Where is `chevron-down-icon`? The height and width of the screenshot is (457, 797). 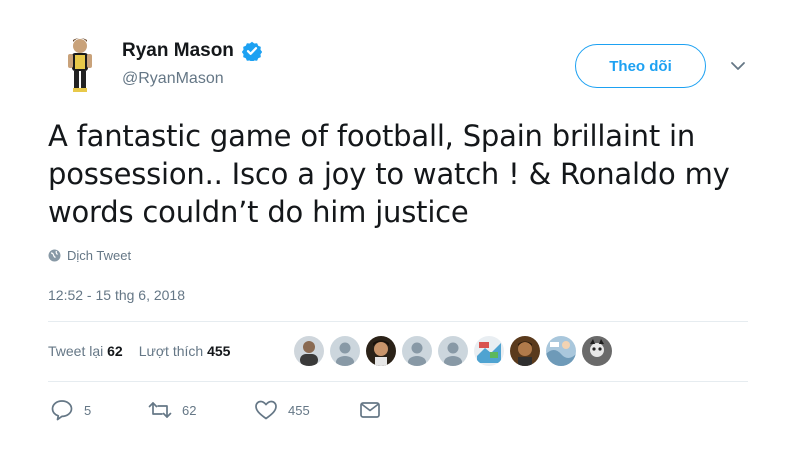
chevron-down-icon is located at coordinates (738, 66).